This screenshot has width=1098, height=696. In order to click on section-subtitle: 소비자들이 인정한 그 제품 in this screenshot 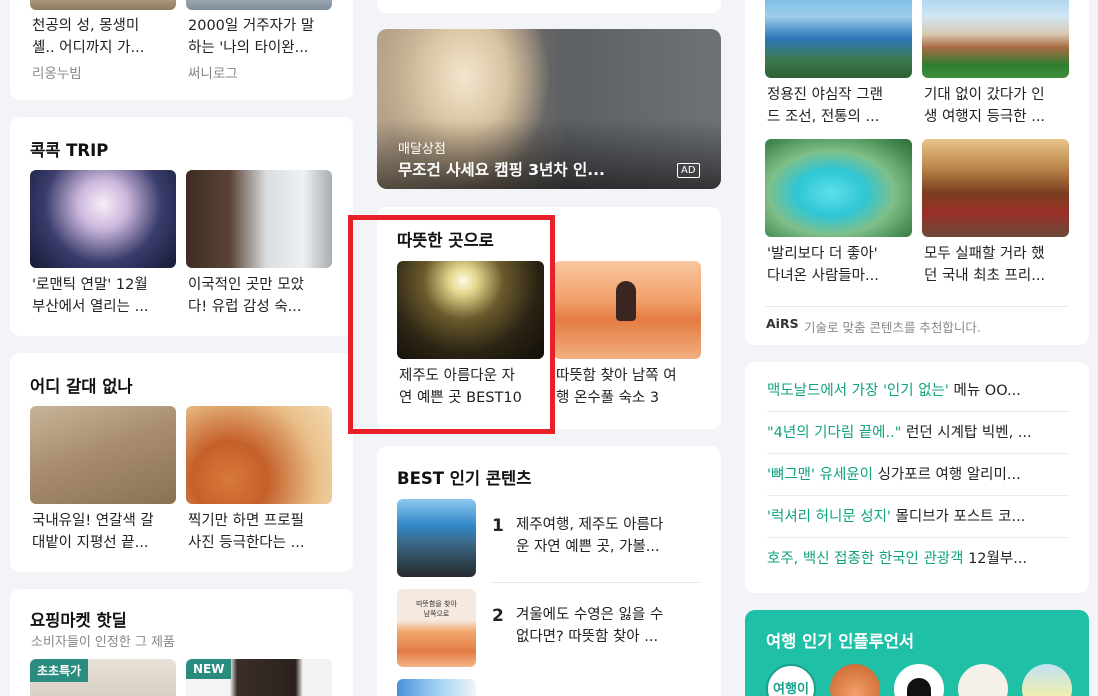, I will do `click(103, 642)`.